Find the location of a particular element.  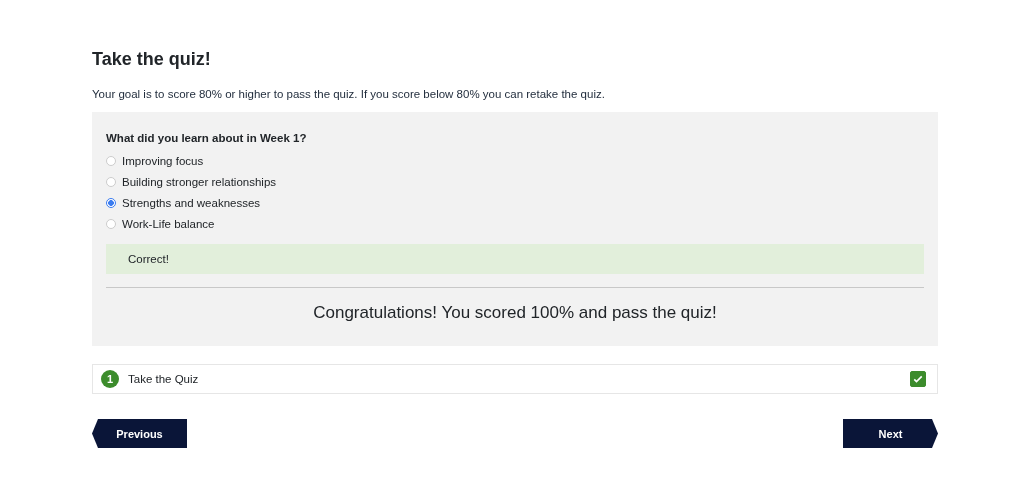

checkmark-icon is located at coordinates (918, 379).